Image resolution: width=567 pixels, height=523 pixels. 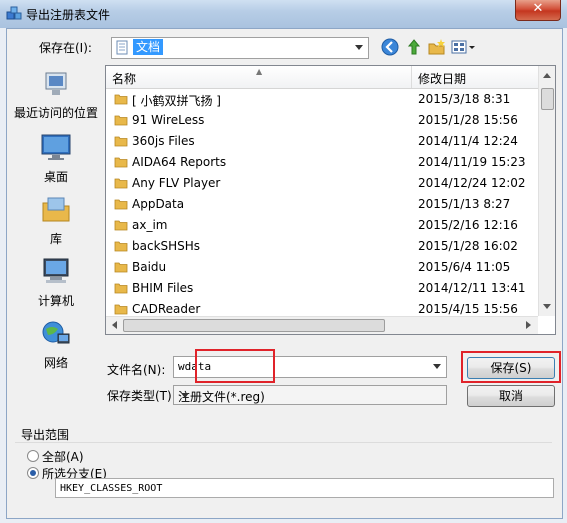 What do you see at coordinates (254, 325) in the screenshot?
I see `horizontal-scroll-thumb` at bounding box center [254, 325].